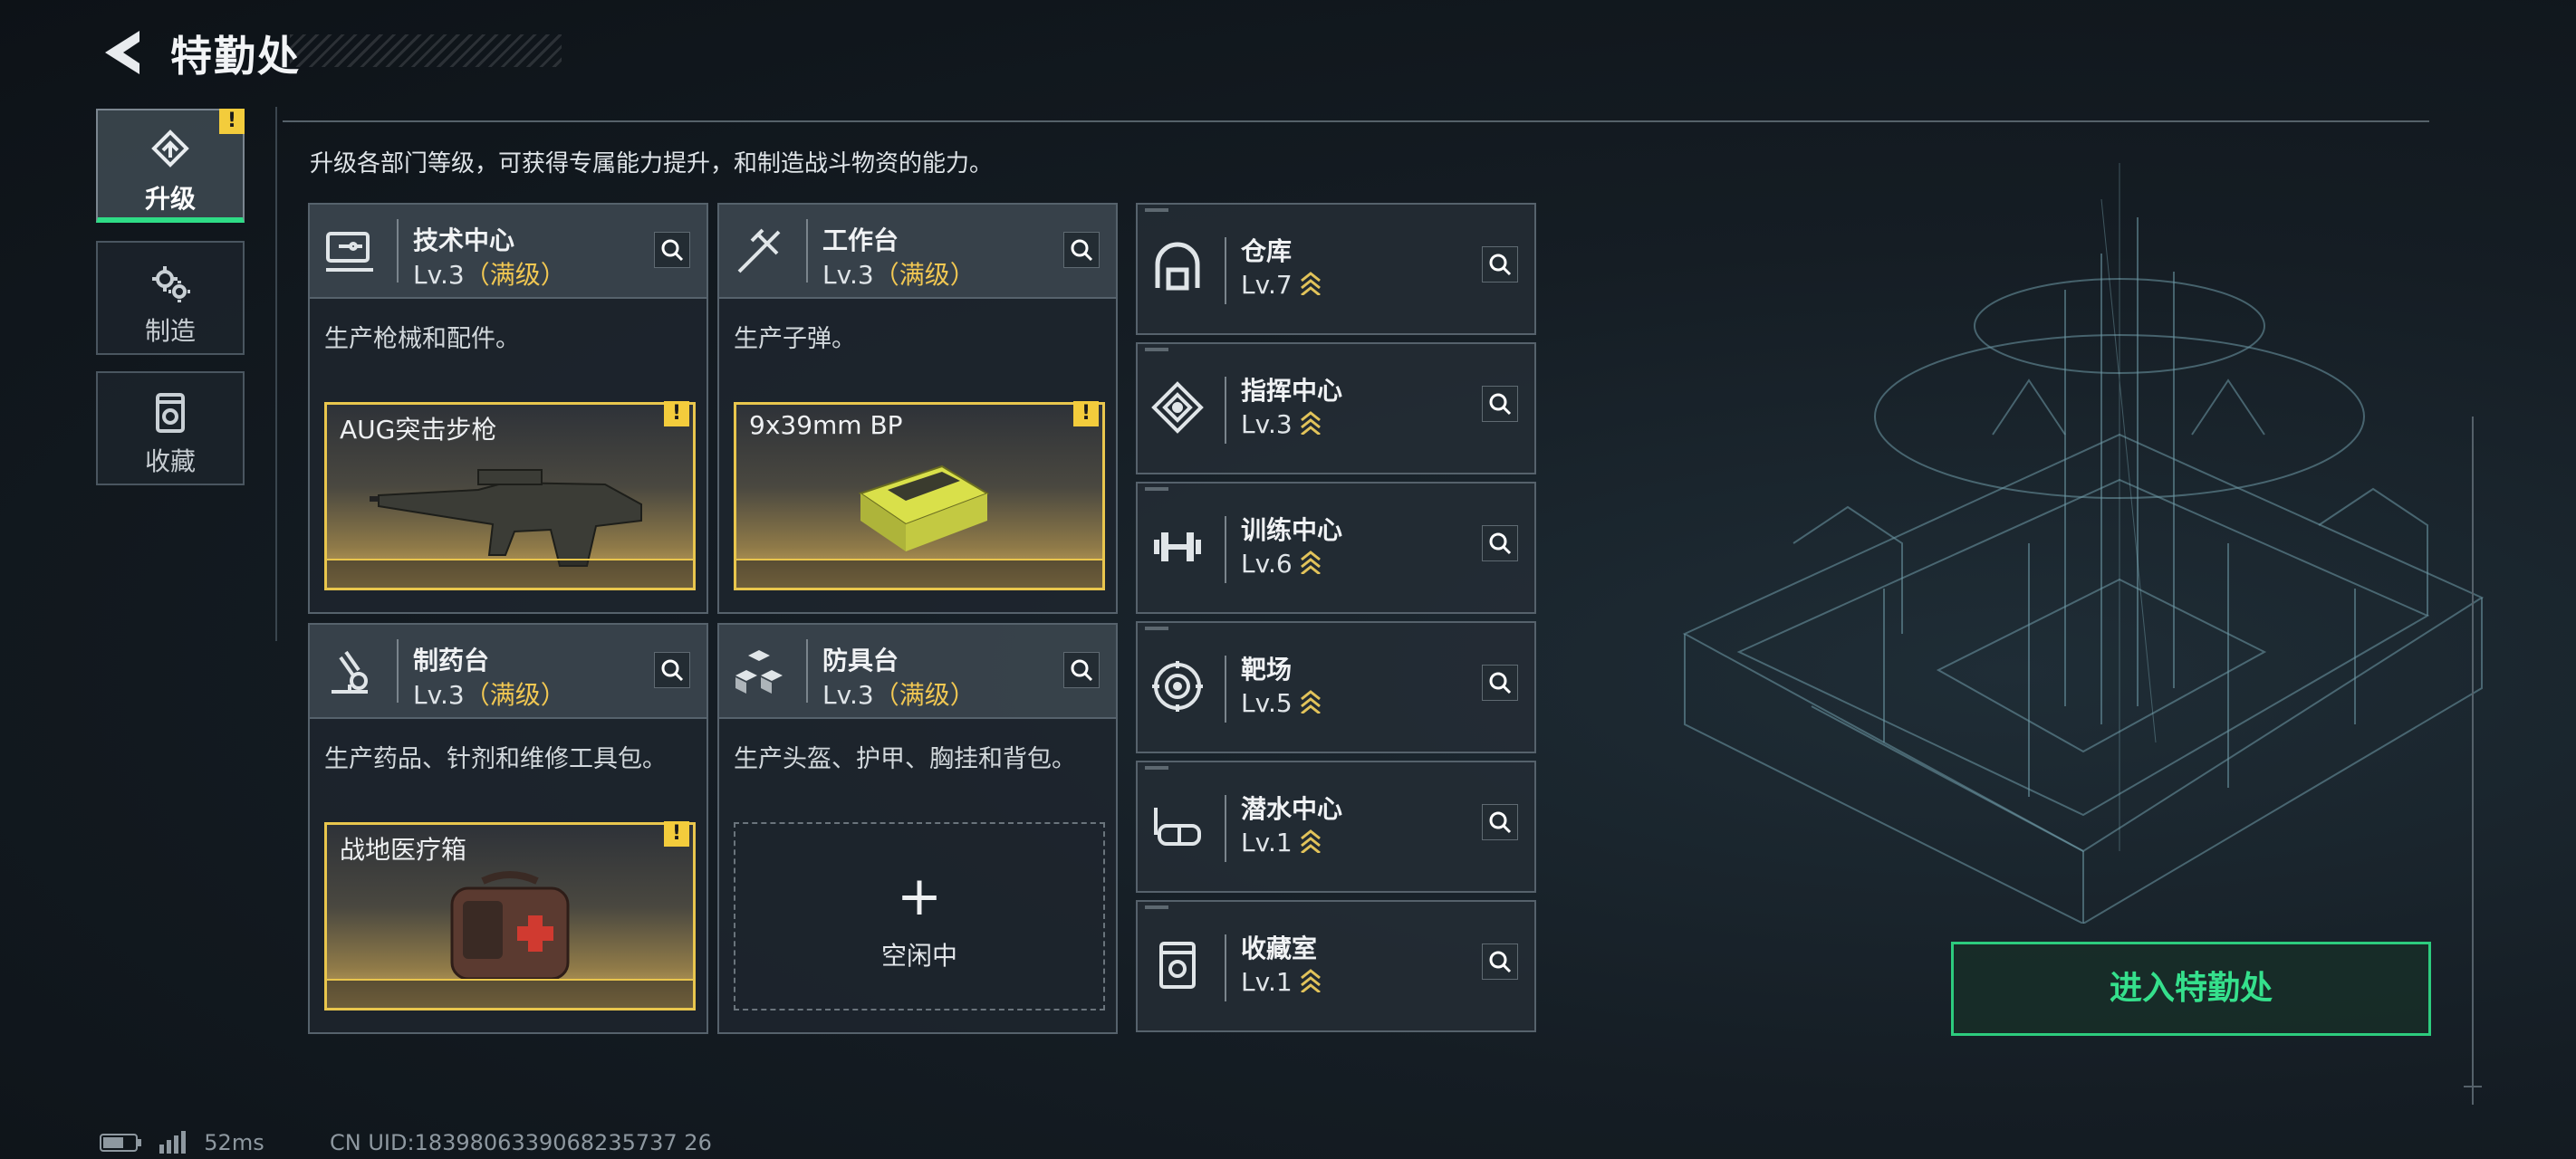 This screenshot has height=1159, width=2576. What do you see at coordinates (917, 672) in the screenshot?
I see `card-header: 防具台 Lv.3（满级）` at bounding box center [917, 672].